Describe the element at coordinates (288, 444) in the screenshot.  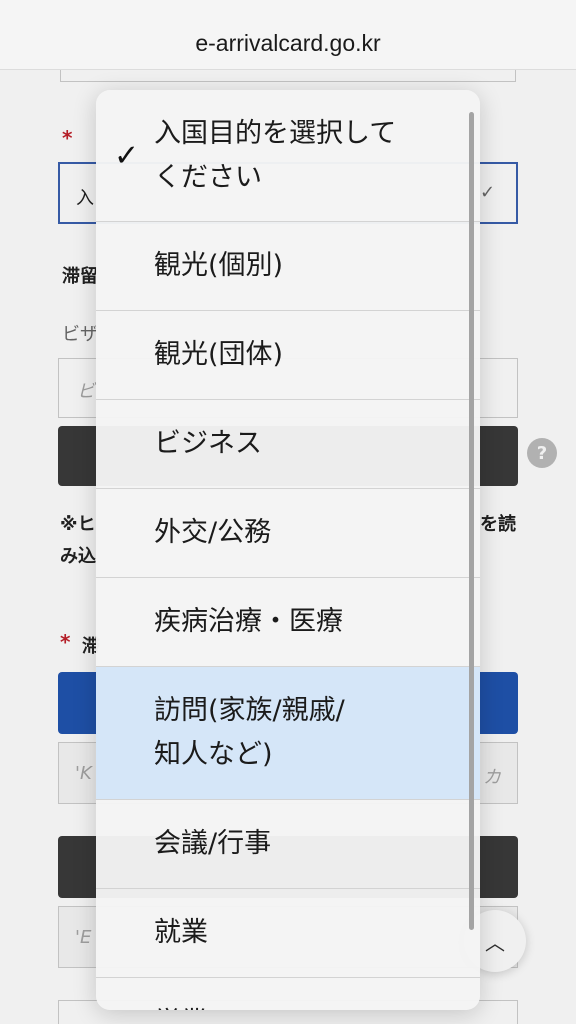
I see `picker-option-business: ビジネス` at that location.